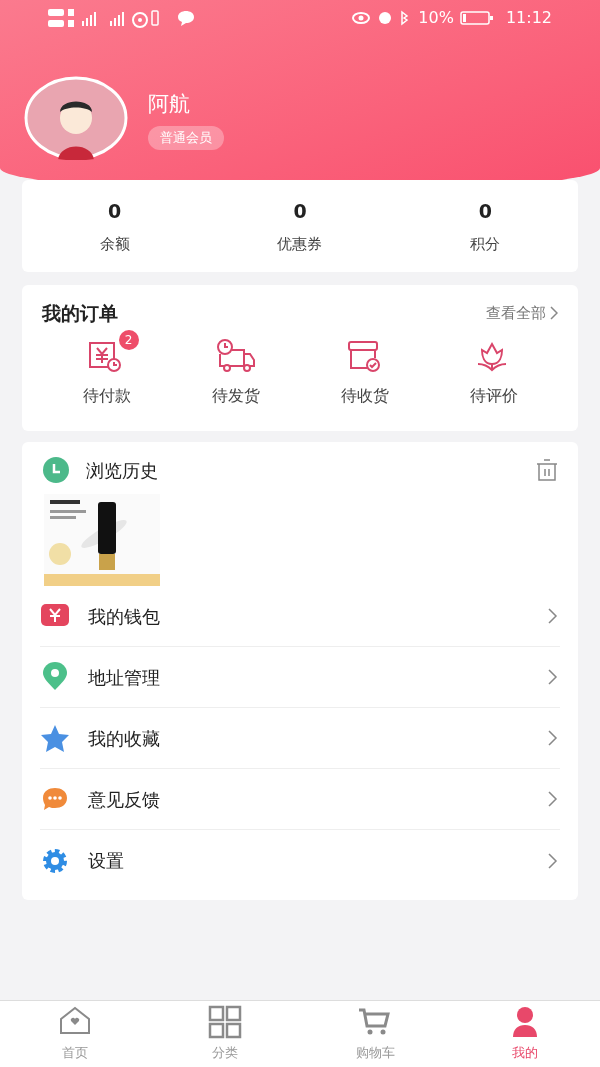 The image size is (600, 1067). Describe the element at coordinates (300, 860) in the screenshot. I see `menu-item: 设置` at that location.